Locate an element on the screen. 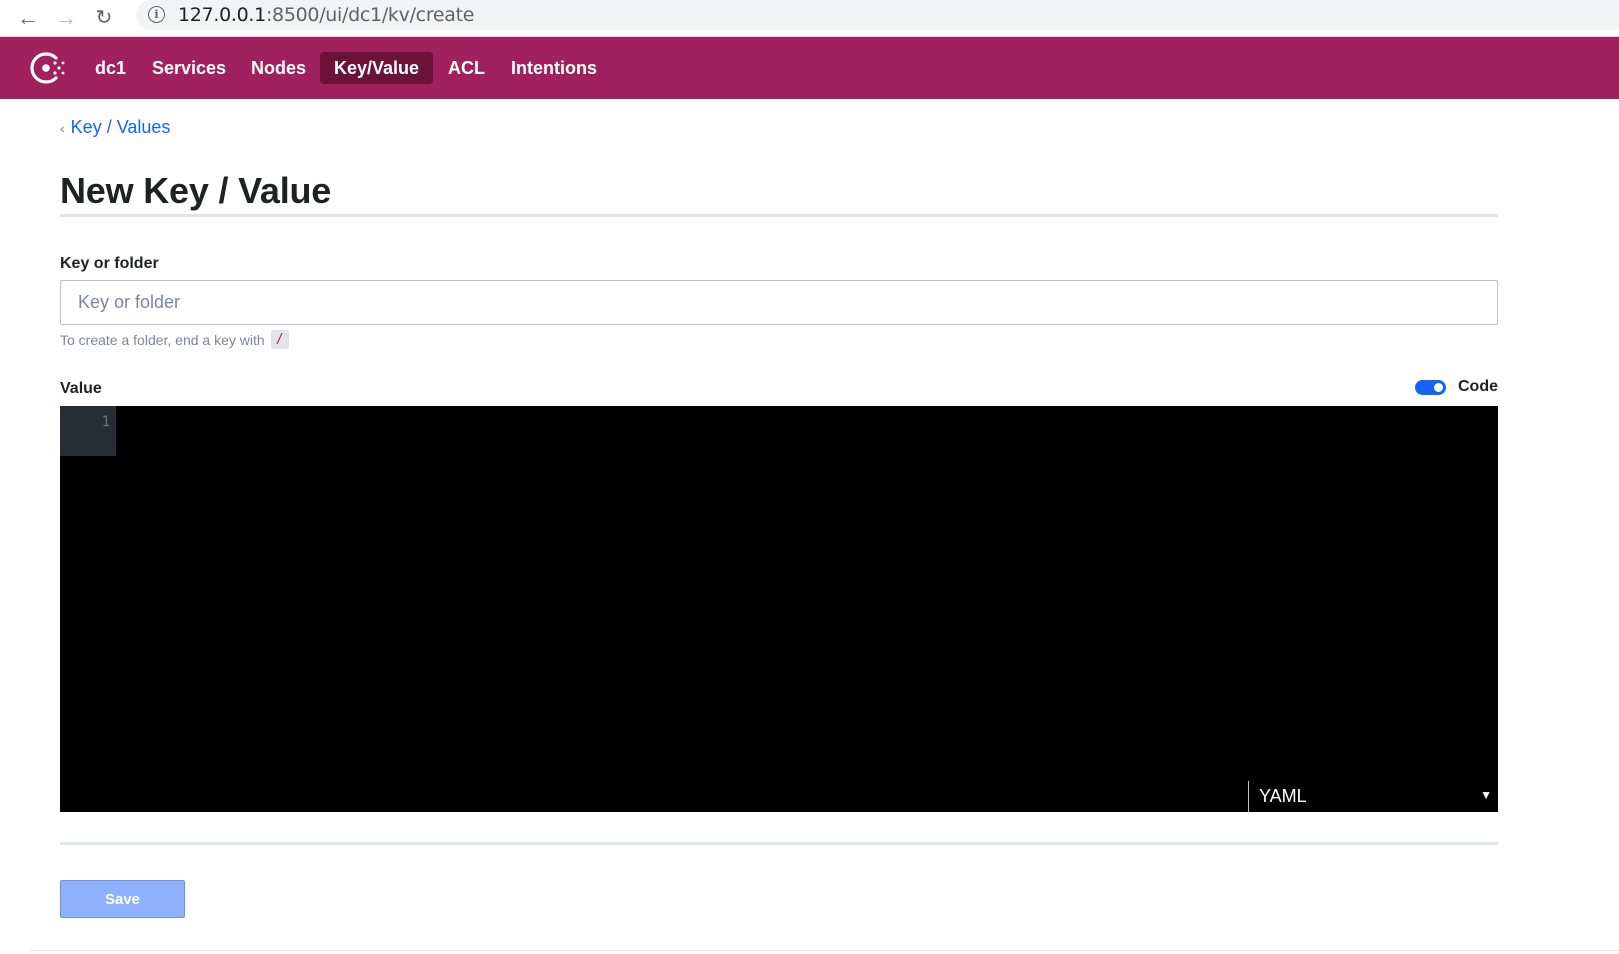 The width and height of the screenshot is (1619, 954). url-host: 127.0.0.1 is located at coordinates (222, 15).